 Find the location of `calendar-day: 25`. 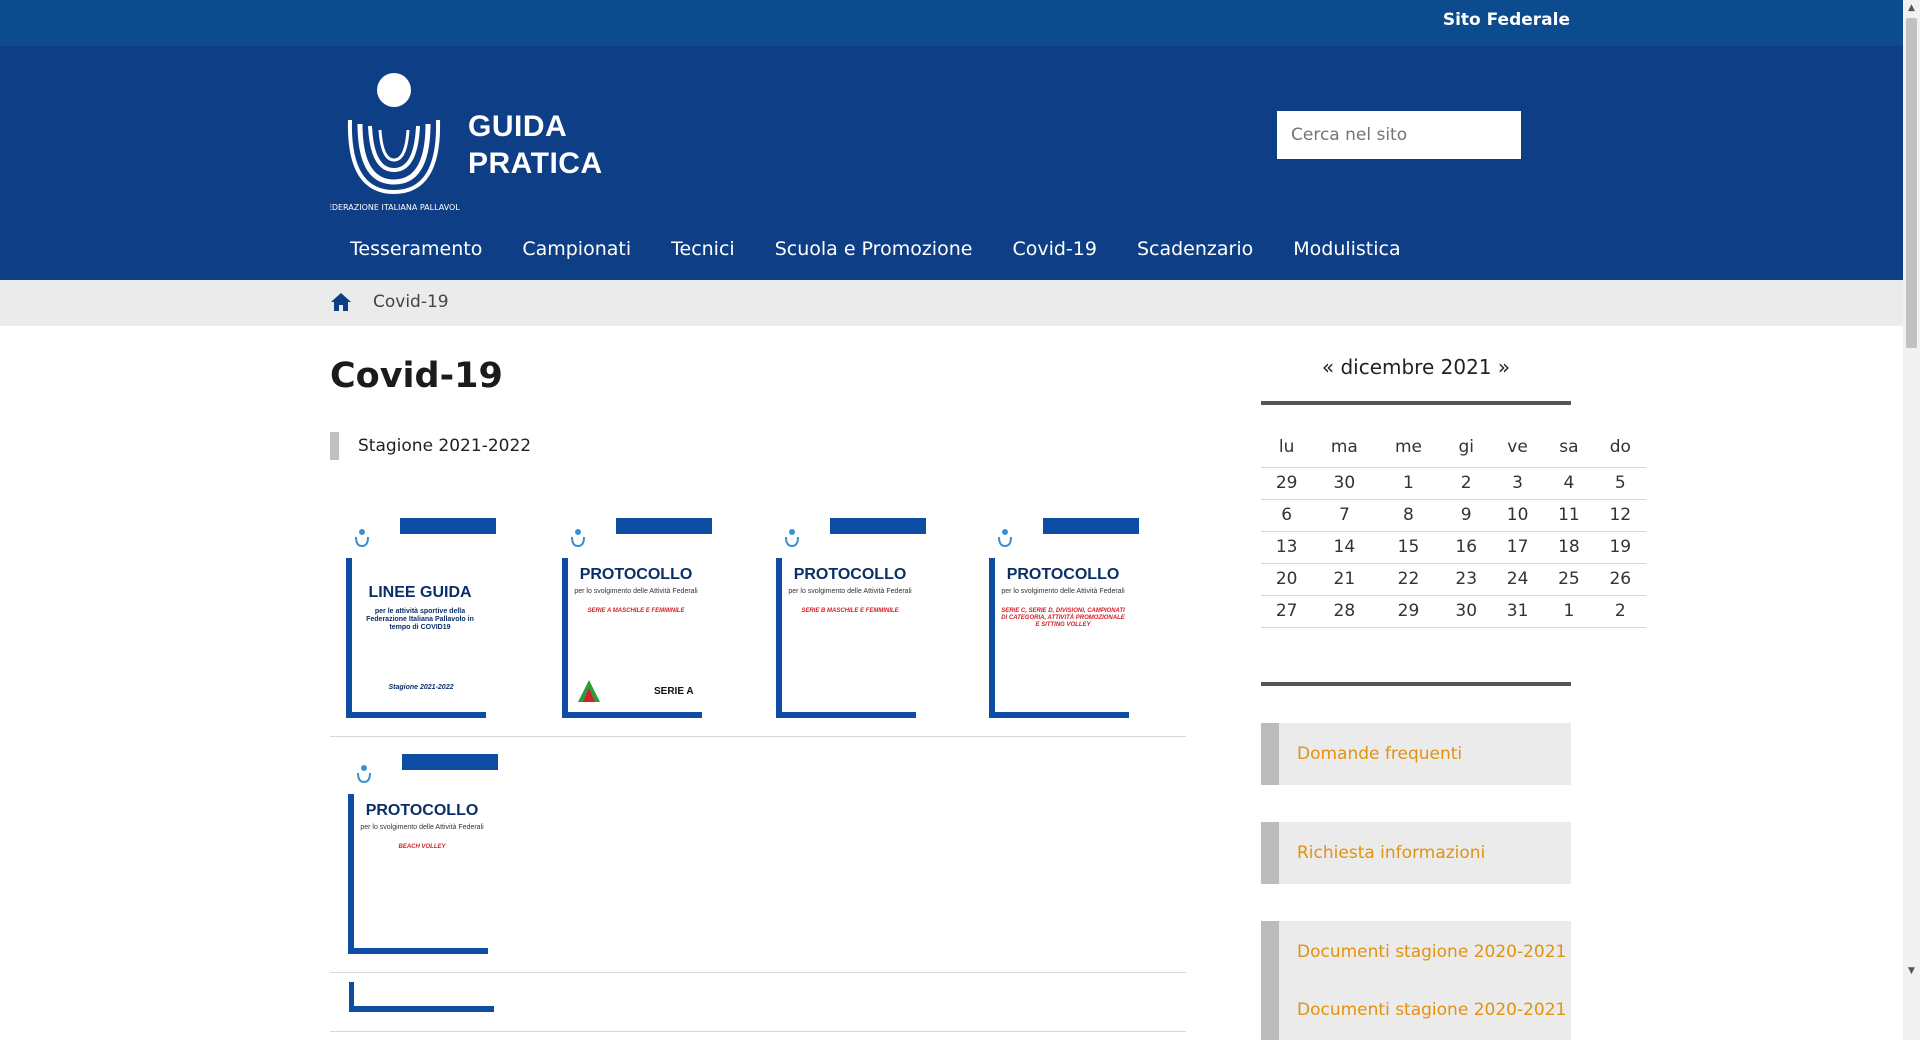

calendar-day: 25 is located at coordinates (1569, 578).